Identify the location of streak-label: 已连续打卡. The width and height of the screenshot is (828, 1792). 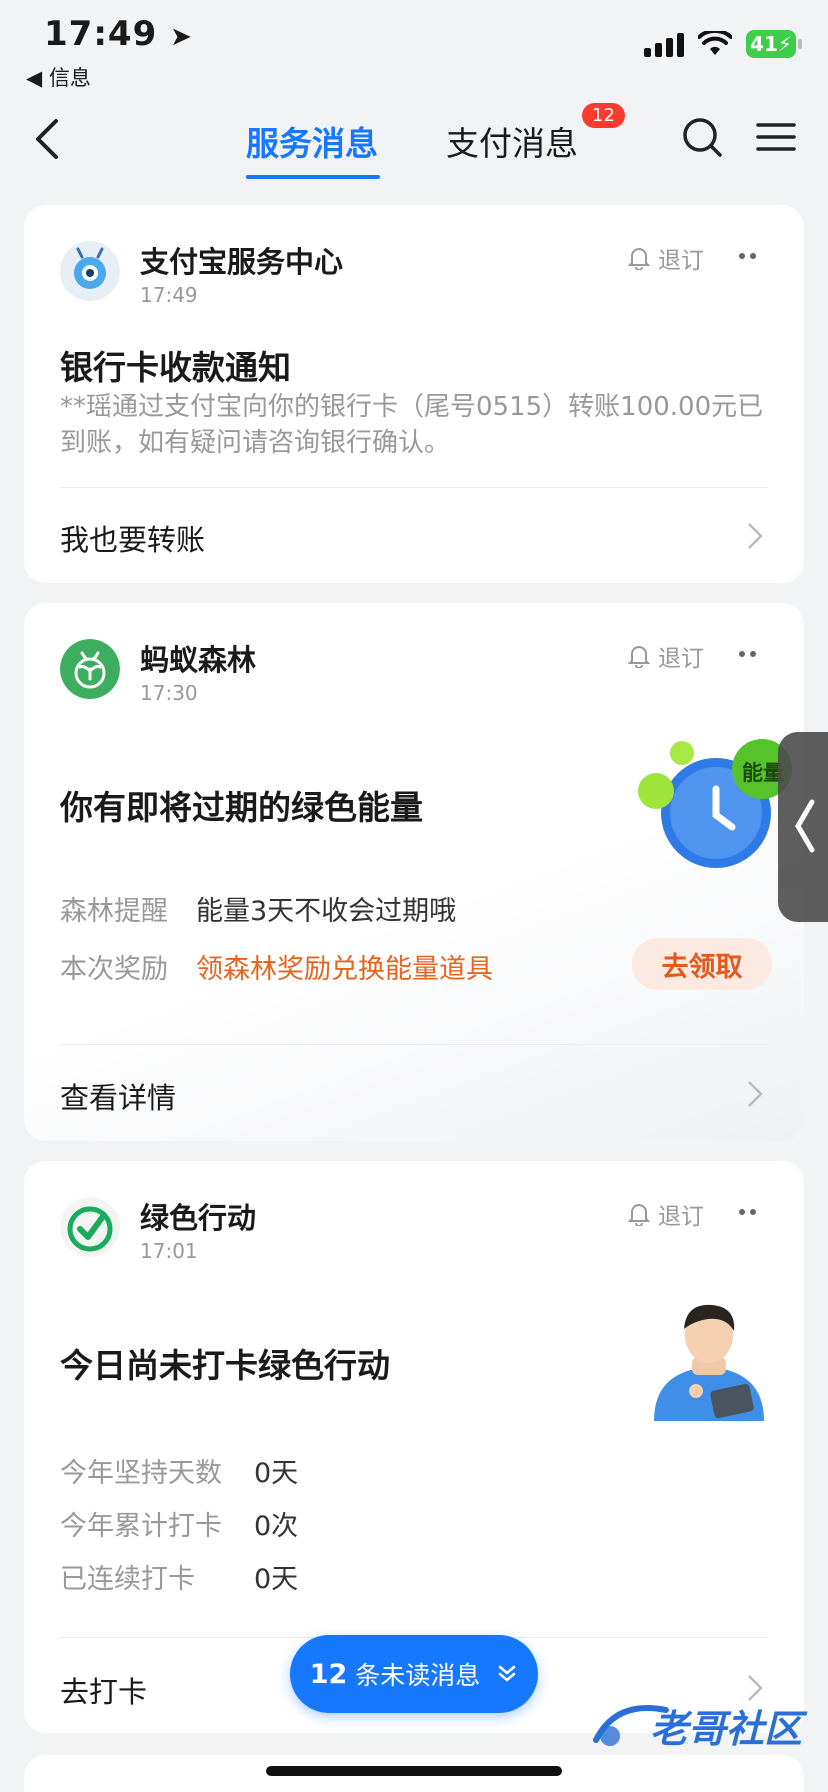
(127, 1579).